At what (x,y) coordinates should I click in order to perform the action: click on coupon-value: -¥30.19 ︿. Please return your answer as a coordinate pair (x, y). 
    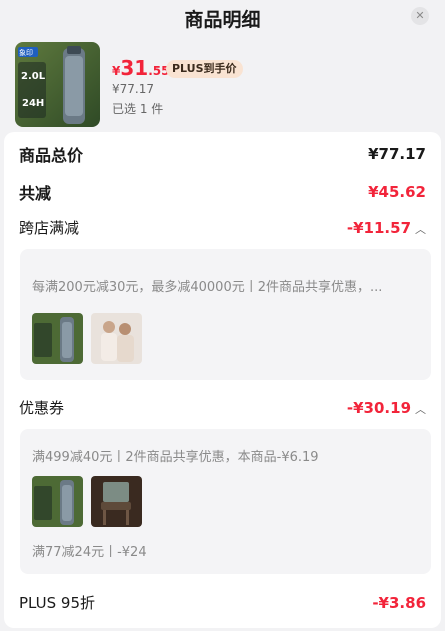
    Looking at the image, I should click on (386, 408).